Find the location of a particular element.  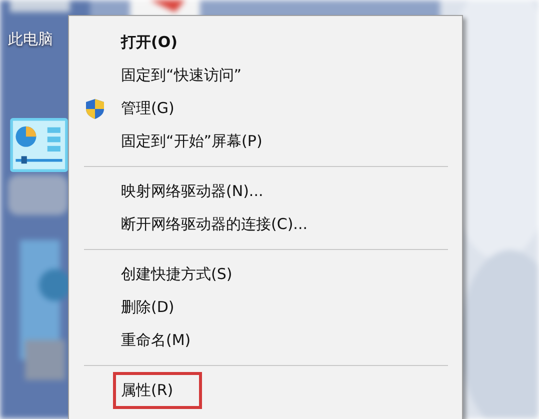

menu-item: 创建快捷方式(S) is located at coordinates (265, 274).